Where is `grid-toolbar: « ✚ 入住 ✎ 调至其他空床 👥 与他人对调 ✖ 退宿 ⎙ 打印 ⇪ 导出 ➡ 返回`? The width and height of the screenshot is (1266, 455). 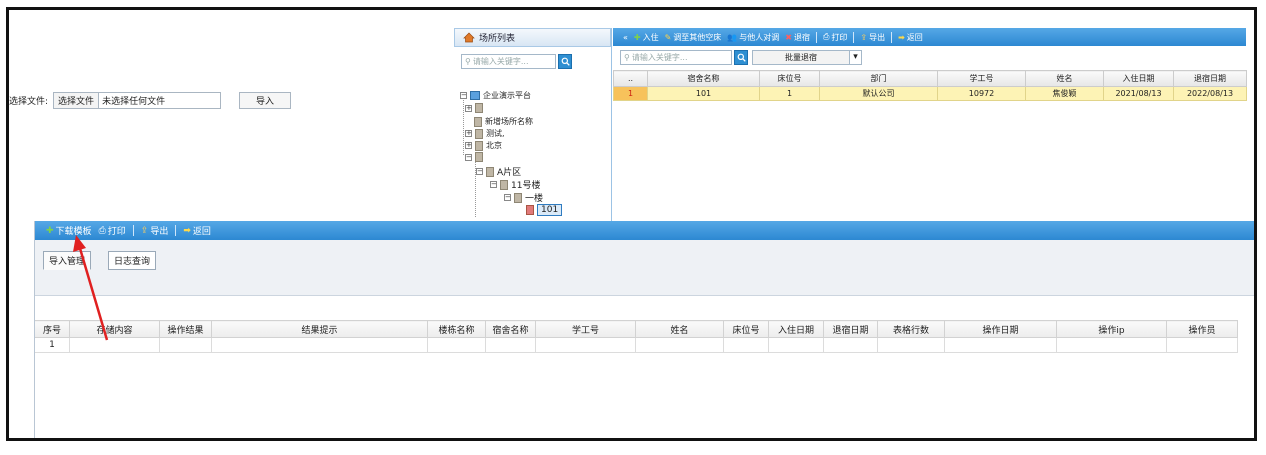
grid-toolbar: « ✚ 入住 ✎ 调至其他空床 👥 与他人对调 ✖ 退宿 ⎙ 打印 ⇪ 导出 ➡ 返回 is located at coordinates (929, 37).